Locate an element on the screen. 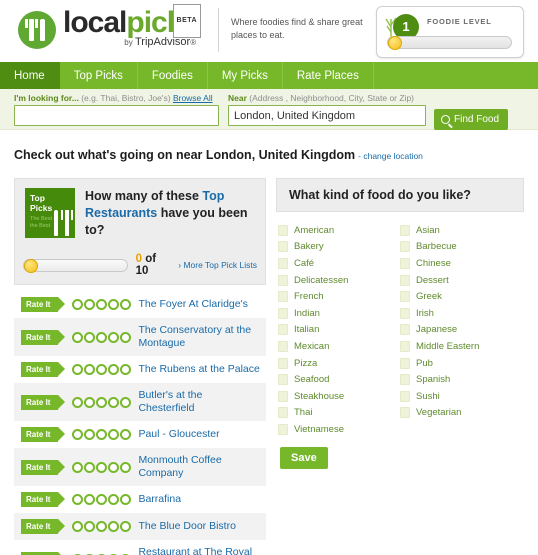 This screenshot has height=555, width=538. restaurant-name-link: Restaurant at The Royal Horseguards is located at coordinates (199, 550).